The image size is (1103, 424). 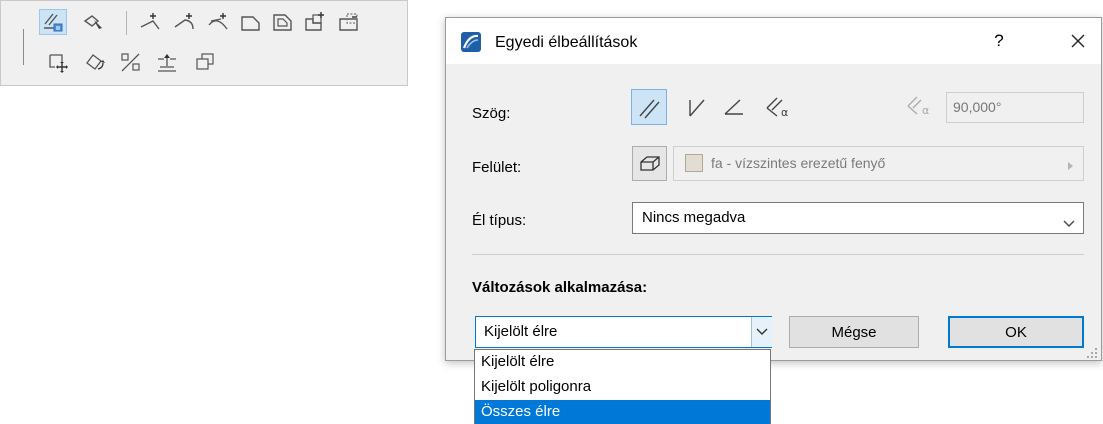 What do you see at coordinates (251, 22) in the screenshot?
I see `chamfer-icon` at bounding box center [251, 22].